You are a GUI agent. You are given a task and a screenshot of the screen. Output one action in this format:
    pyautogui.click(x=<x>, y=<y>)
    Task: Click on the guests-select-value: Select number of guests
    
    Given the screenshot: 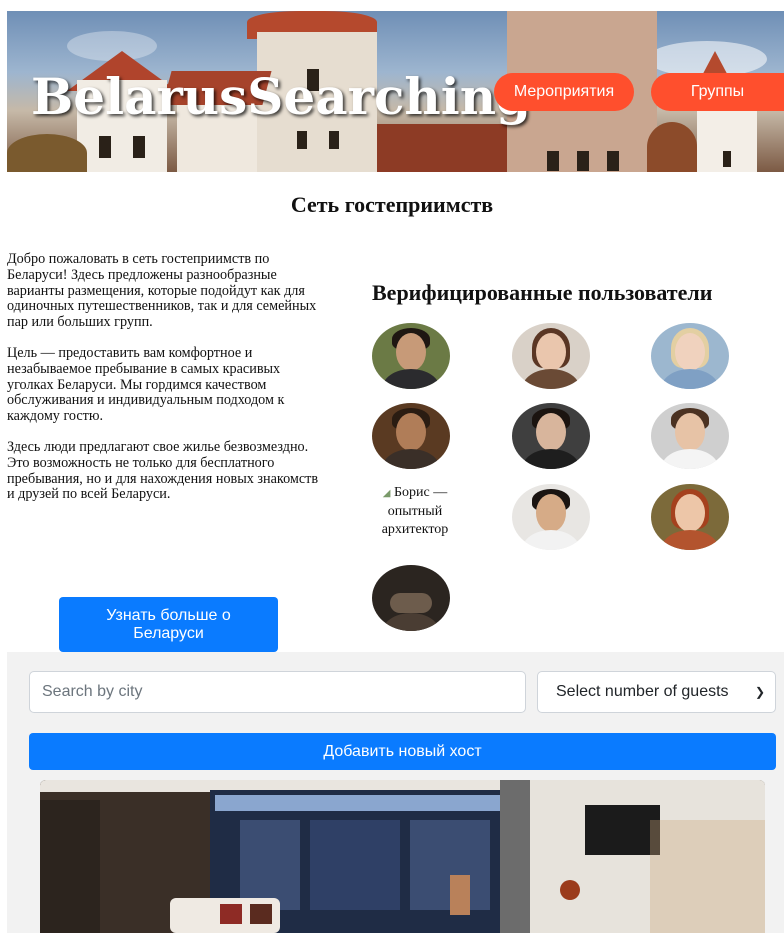 What is the action you would take?
    pyautogui.click(x=642, y=691)
    